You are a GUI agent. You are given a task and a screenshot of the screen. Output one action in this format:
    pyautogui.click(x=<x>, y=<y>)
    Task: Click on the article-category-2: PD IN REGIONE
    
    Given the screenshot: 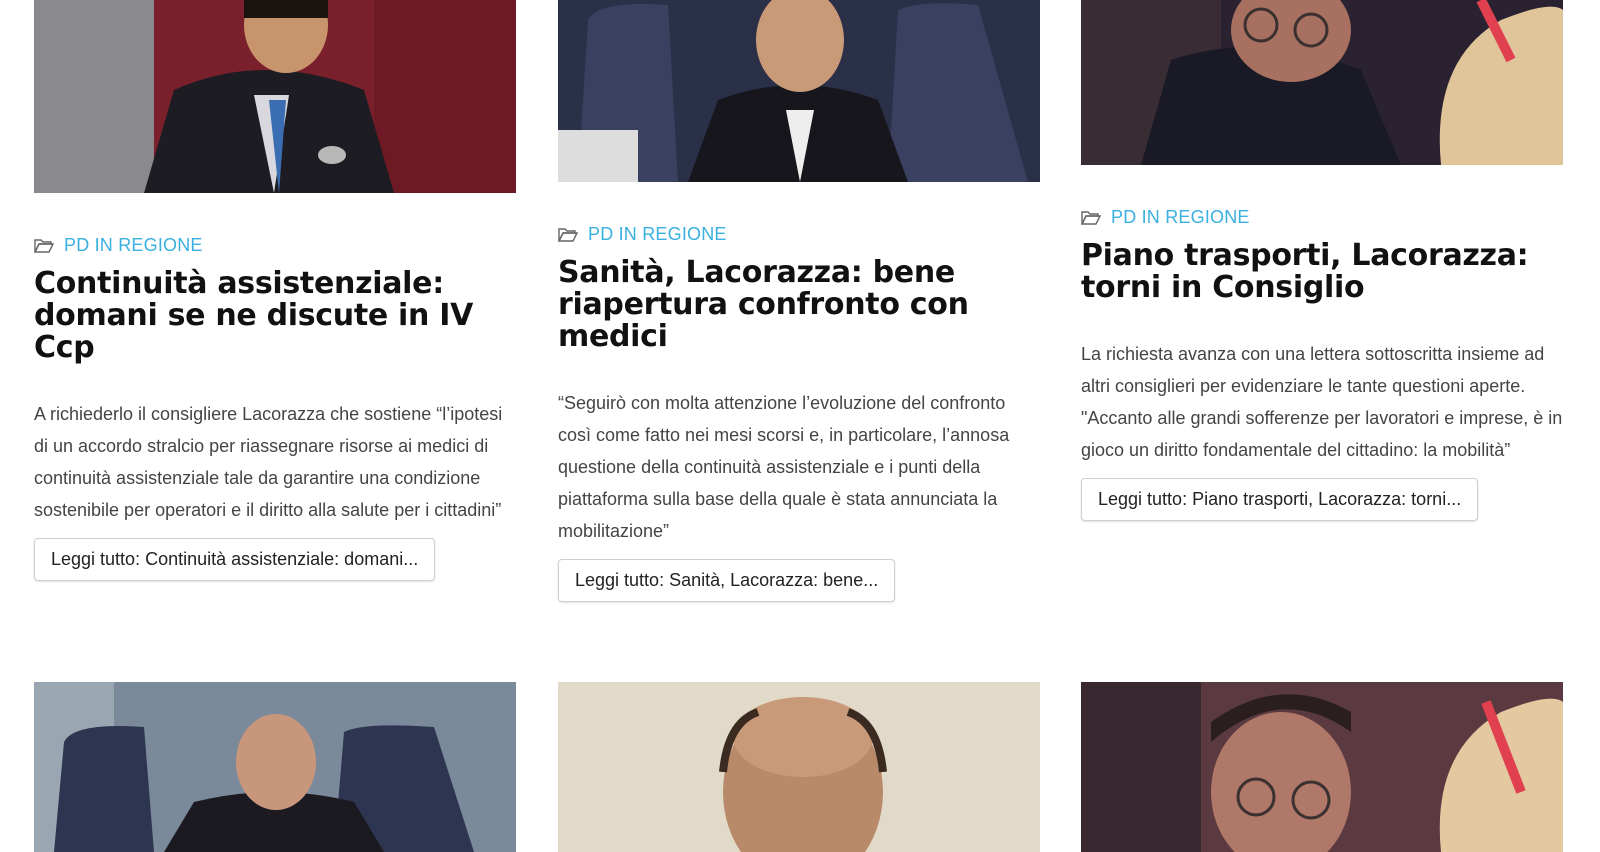 What is the action you would take?
    pyautogui.click(x=799, y=234)
    